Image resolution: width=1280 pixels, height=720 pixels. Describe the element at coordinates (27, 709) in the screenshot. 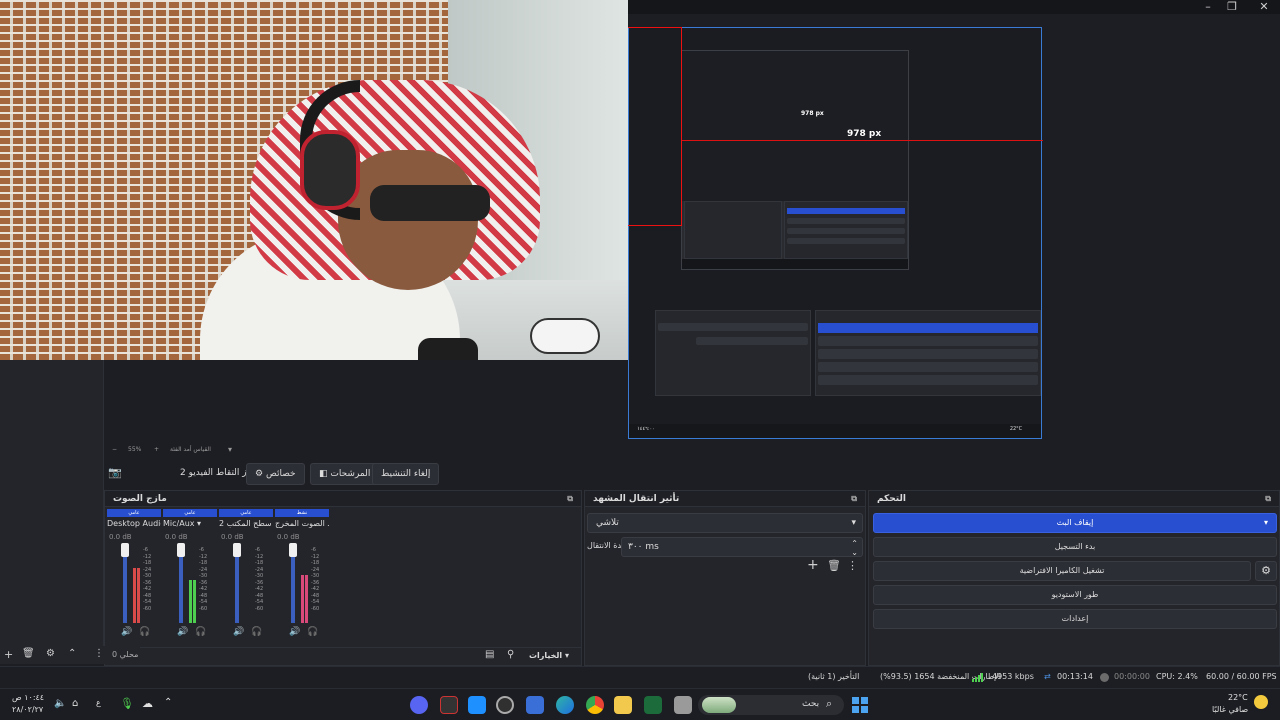

I see `taskbar-date: ٢٨/٠٢/٢٧` at that location.